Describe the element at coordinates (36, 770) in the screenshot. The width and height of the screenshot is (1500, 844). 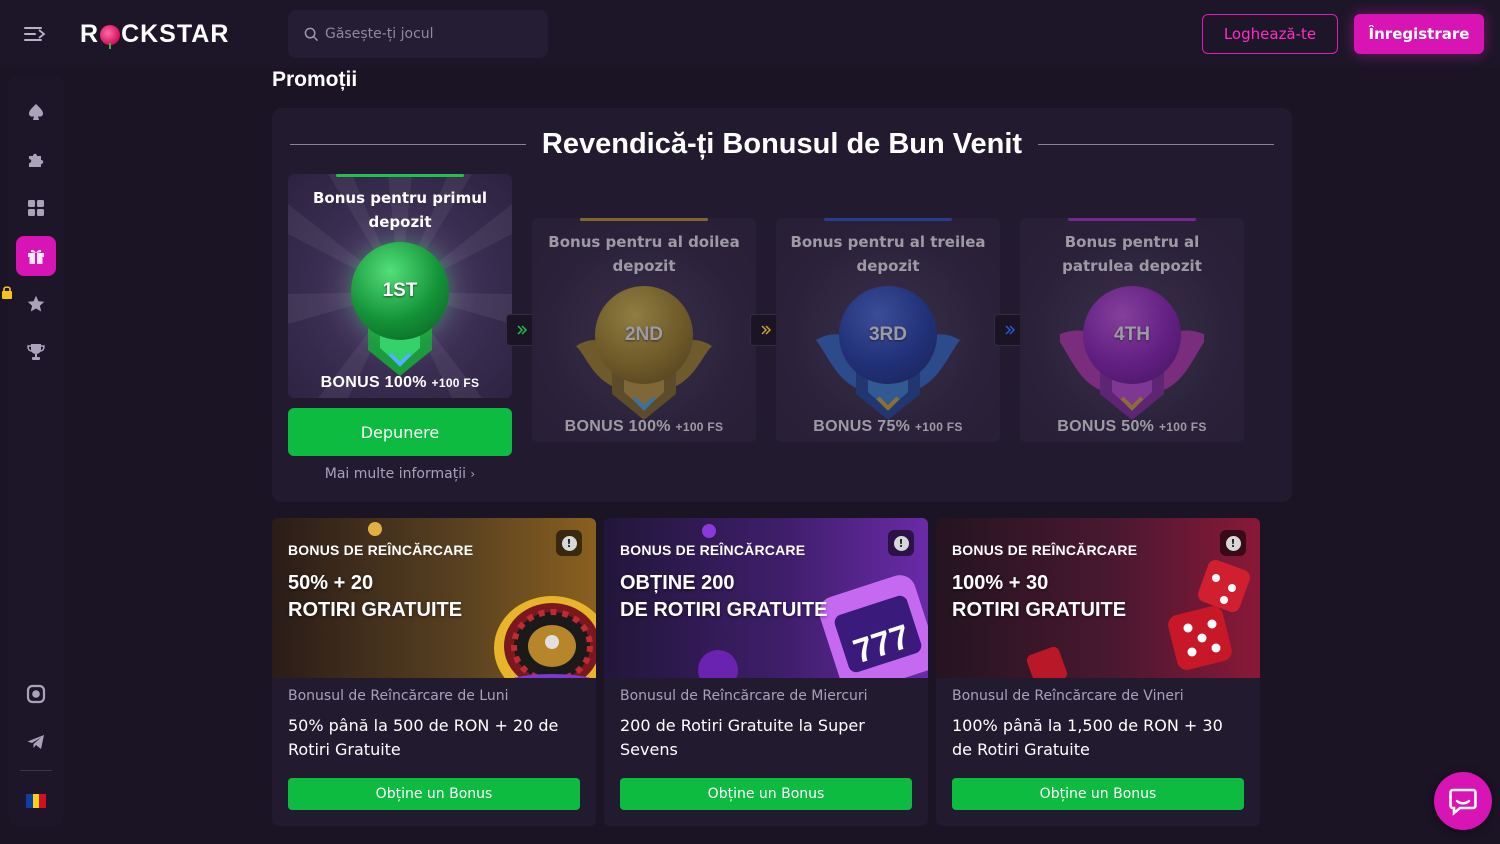
I see `sidebar-divider` at that location.